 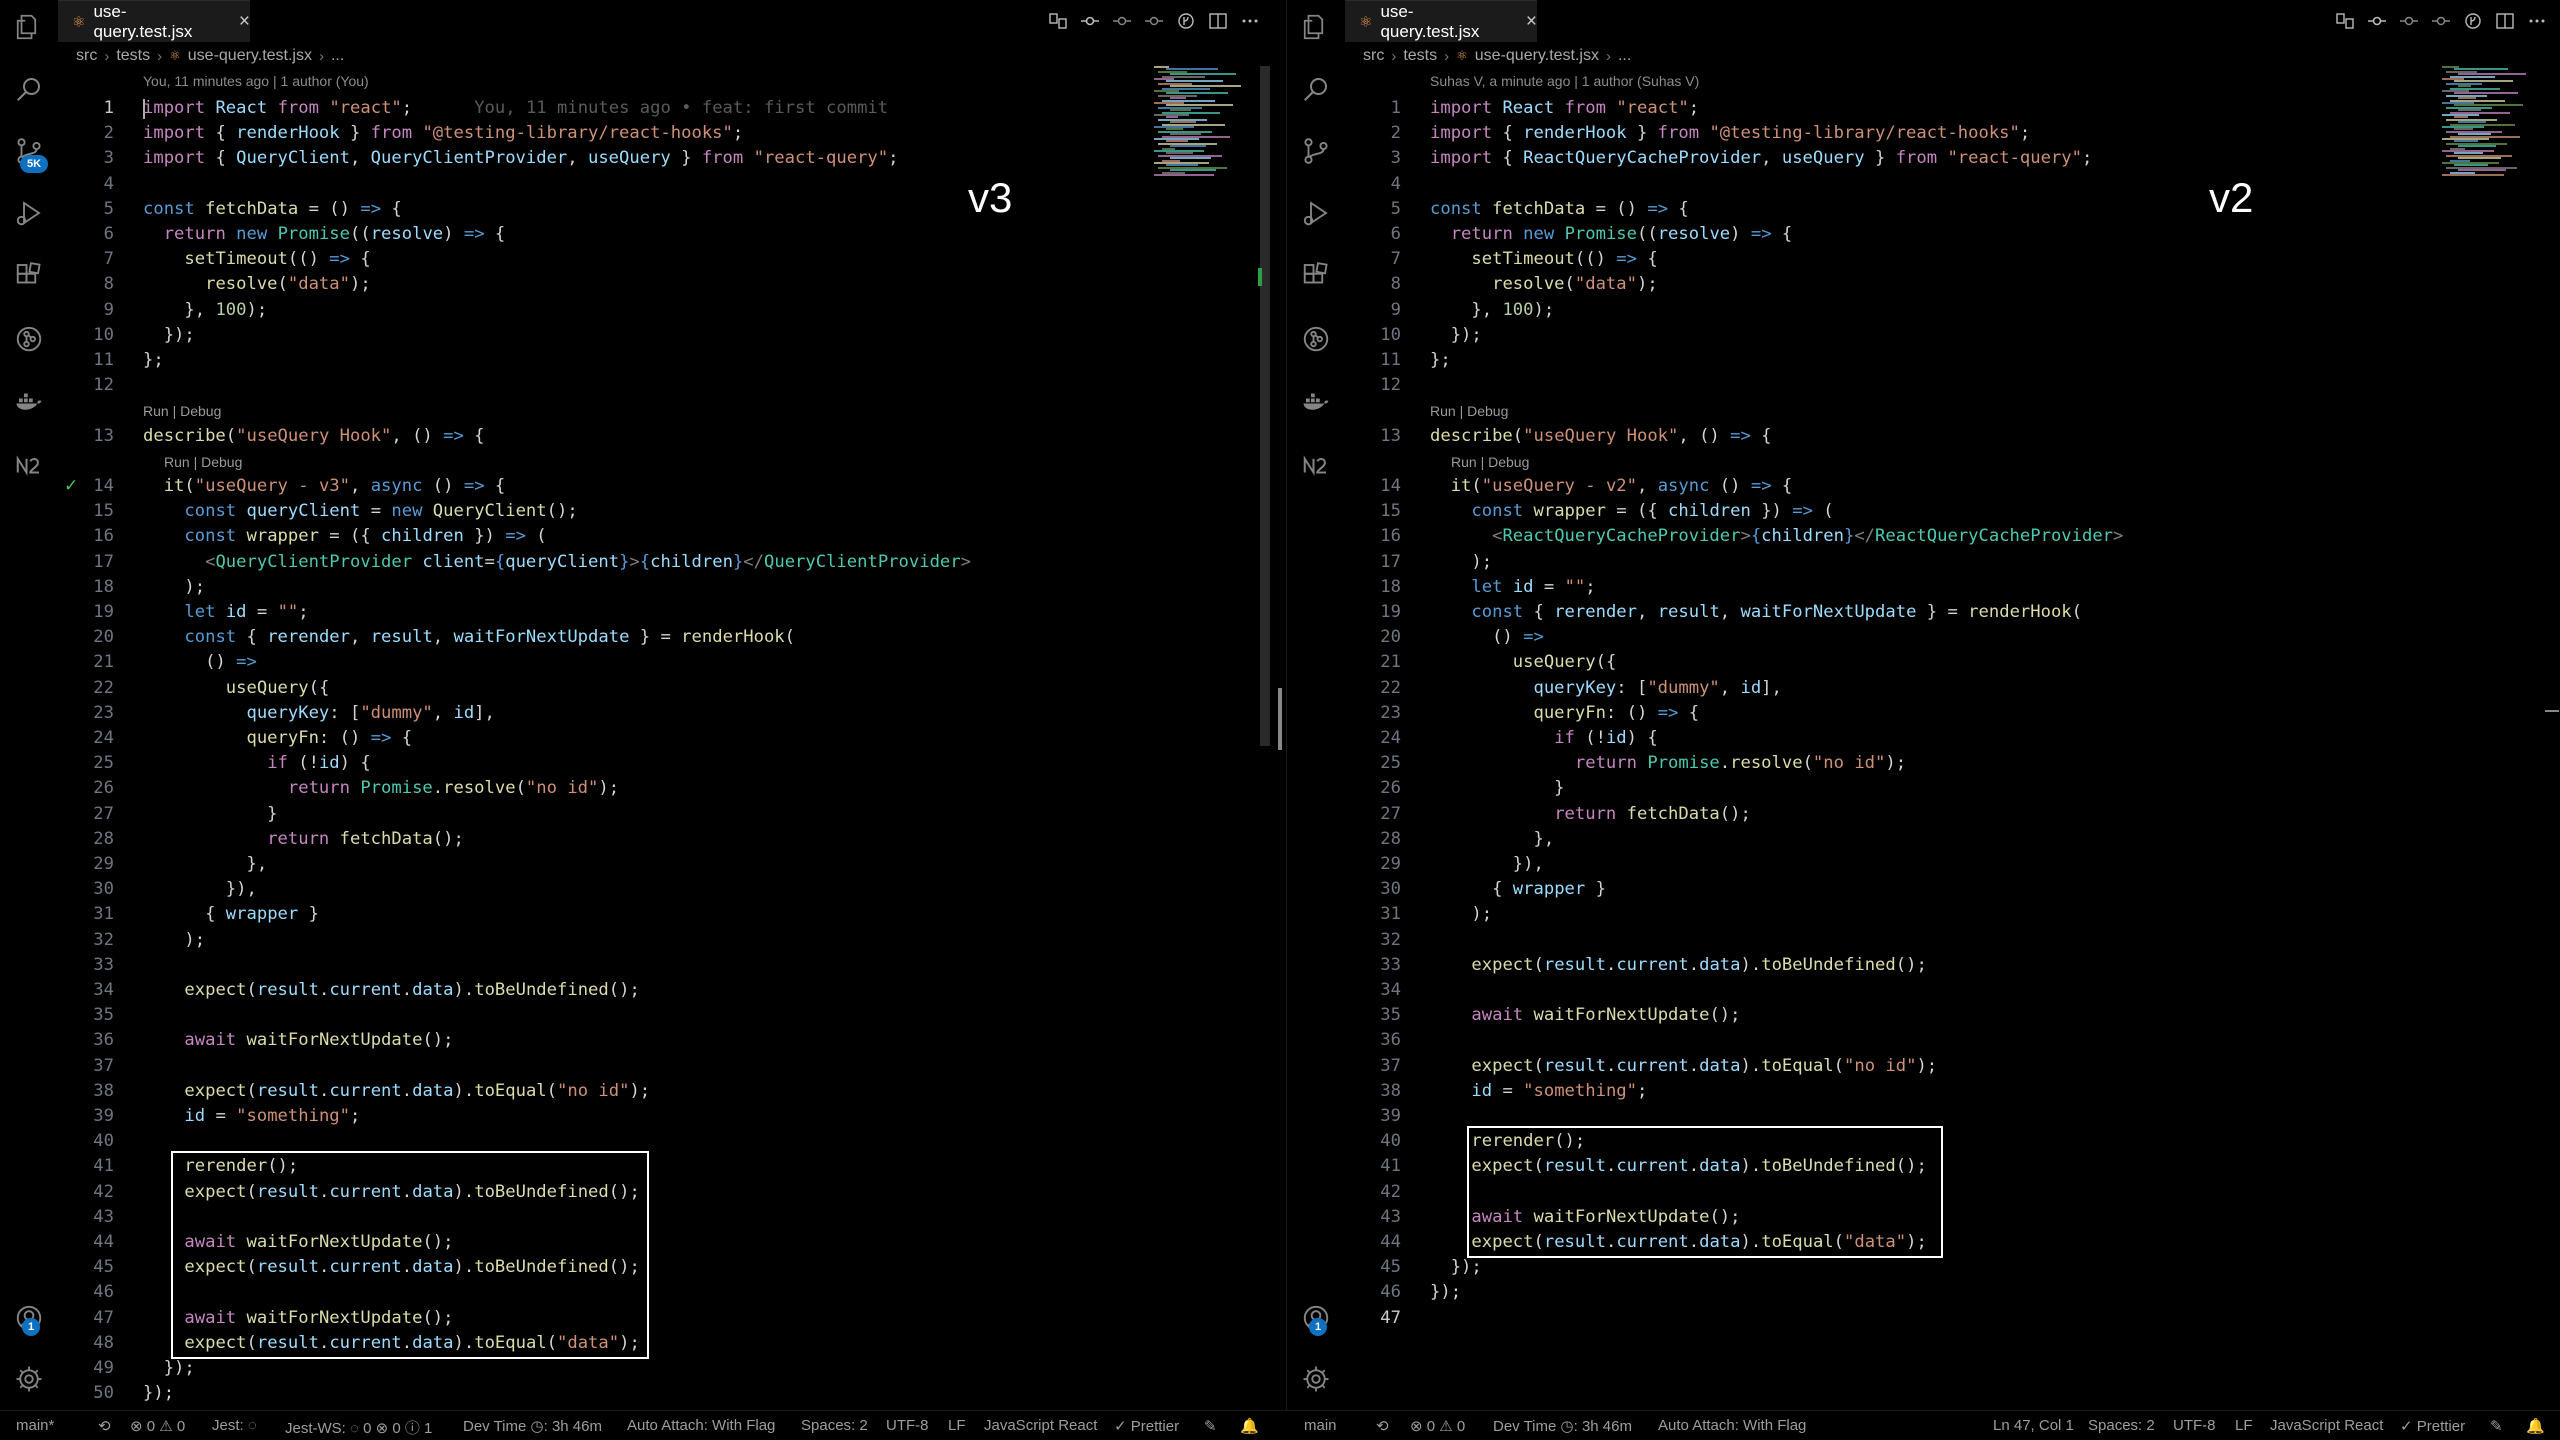 What do you see at coordinates (103, 712) in the screenshot?
I see `line-number: 23` at bounding box center [103, 712].